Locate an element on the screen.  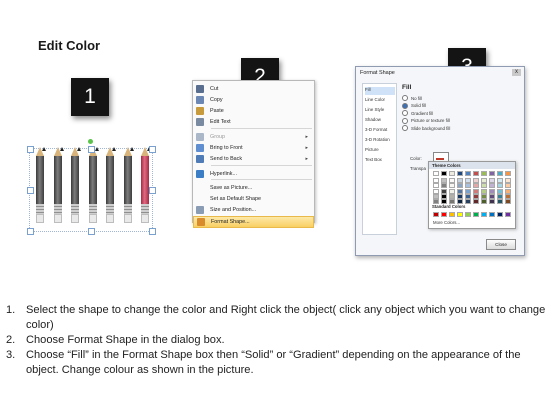
dialog-nav-item: Line Color is located at coordinates (380, 101).